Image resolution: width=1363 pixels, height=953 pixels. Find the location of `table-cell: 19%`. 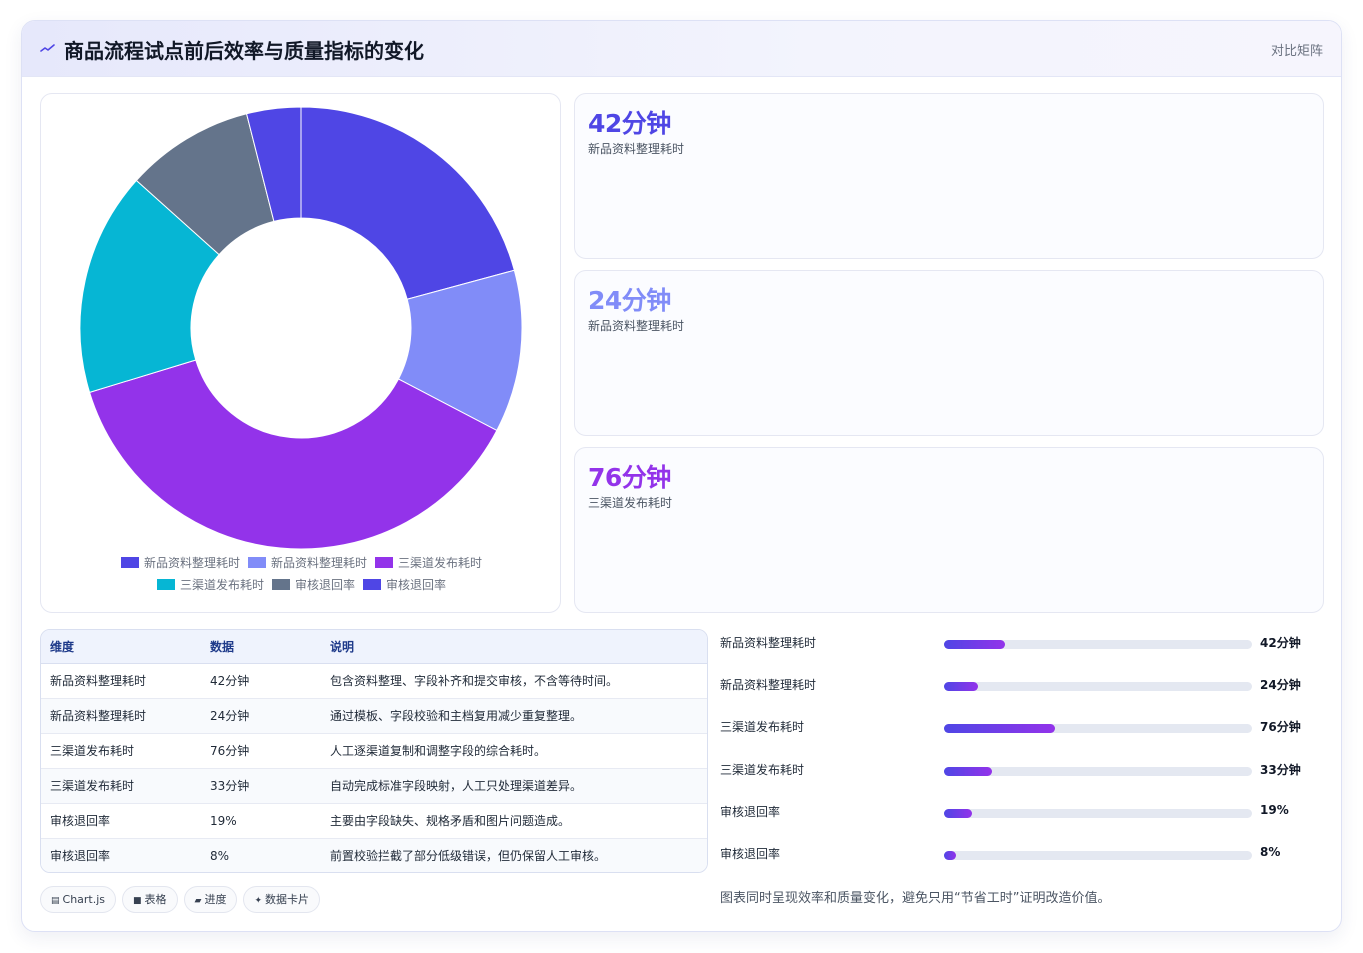

table-cell: 19% is located at coordinates (261, 821).